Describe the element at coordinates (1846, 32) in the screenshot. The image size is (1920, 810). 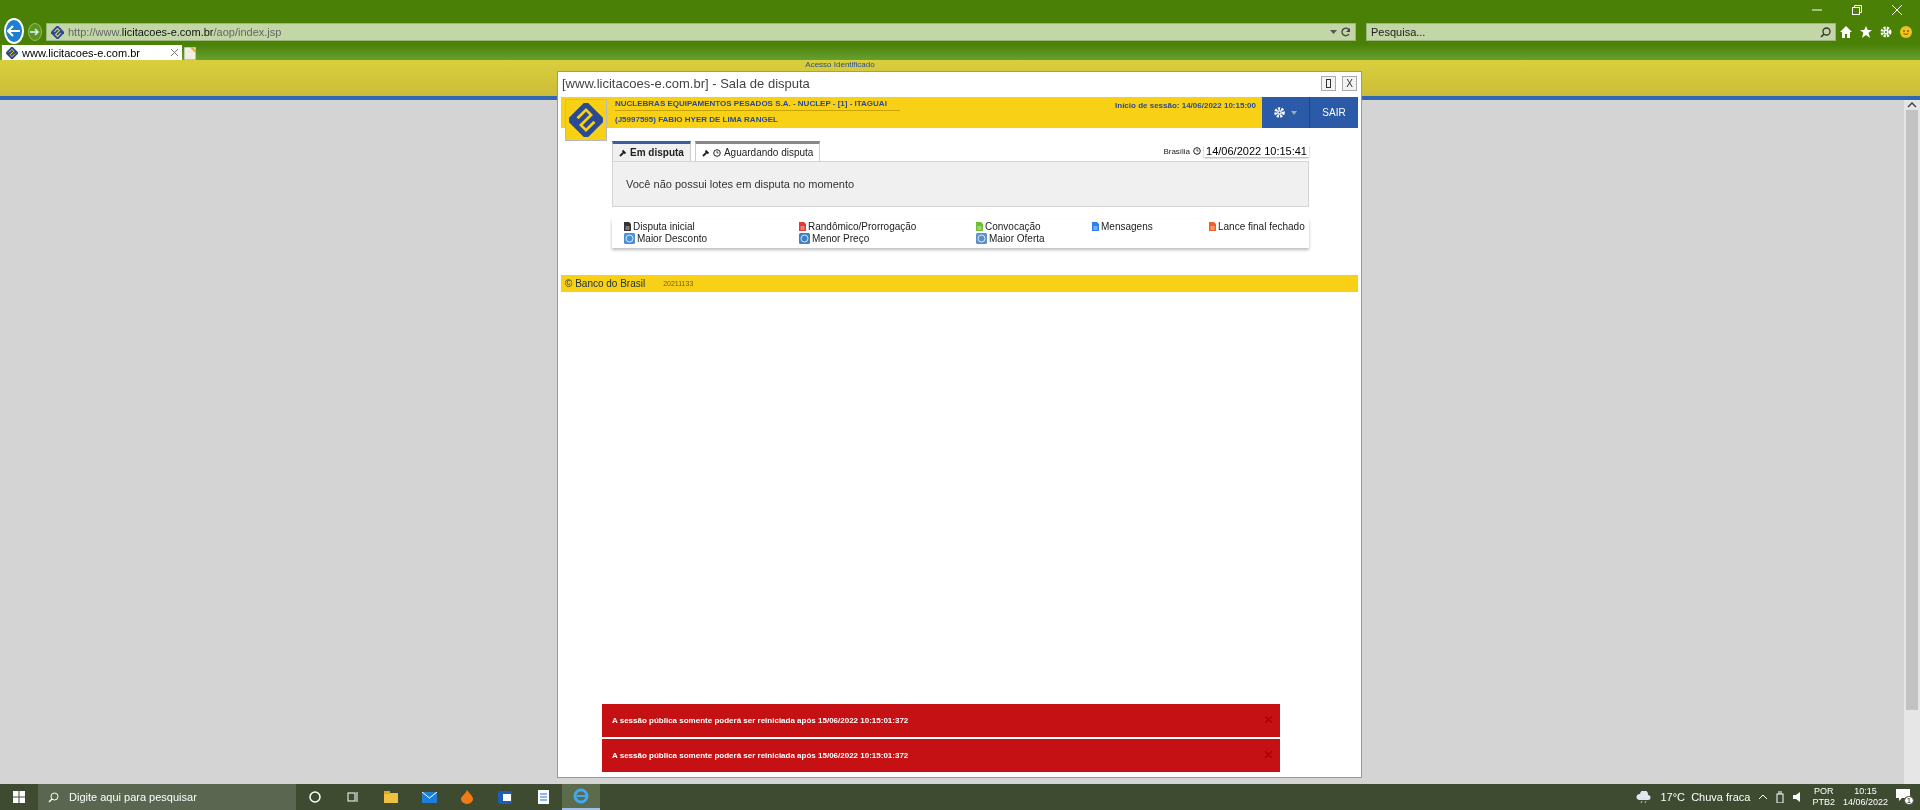
I see `home-icon` at that location.